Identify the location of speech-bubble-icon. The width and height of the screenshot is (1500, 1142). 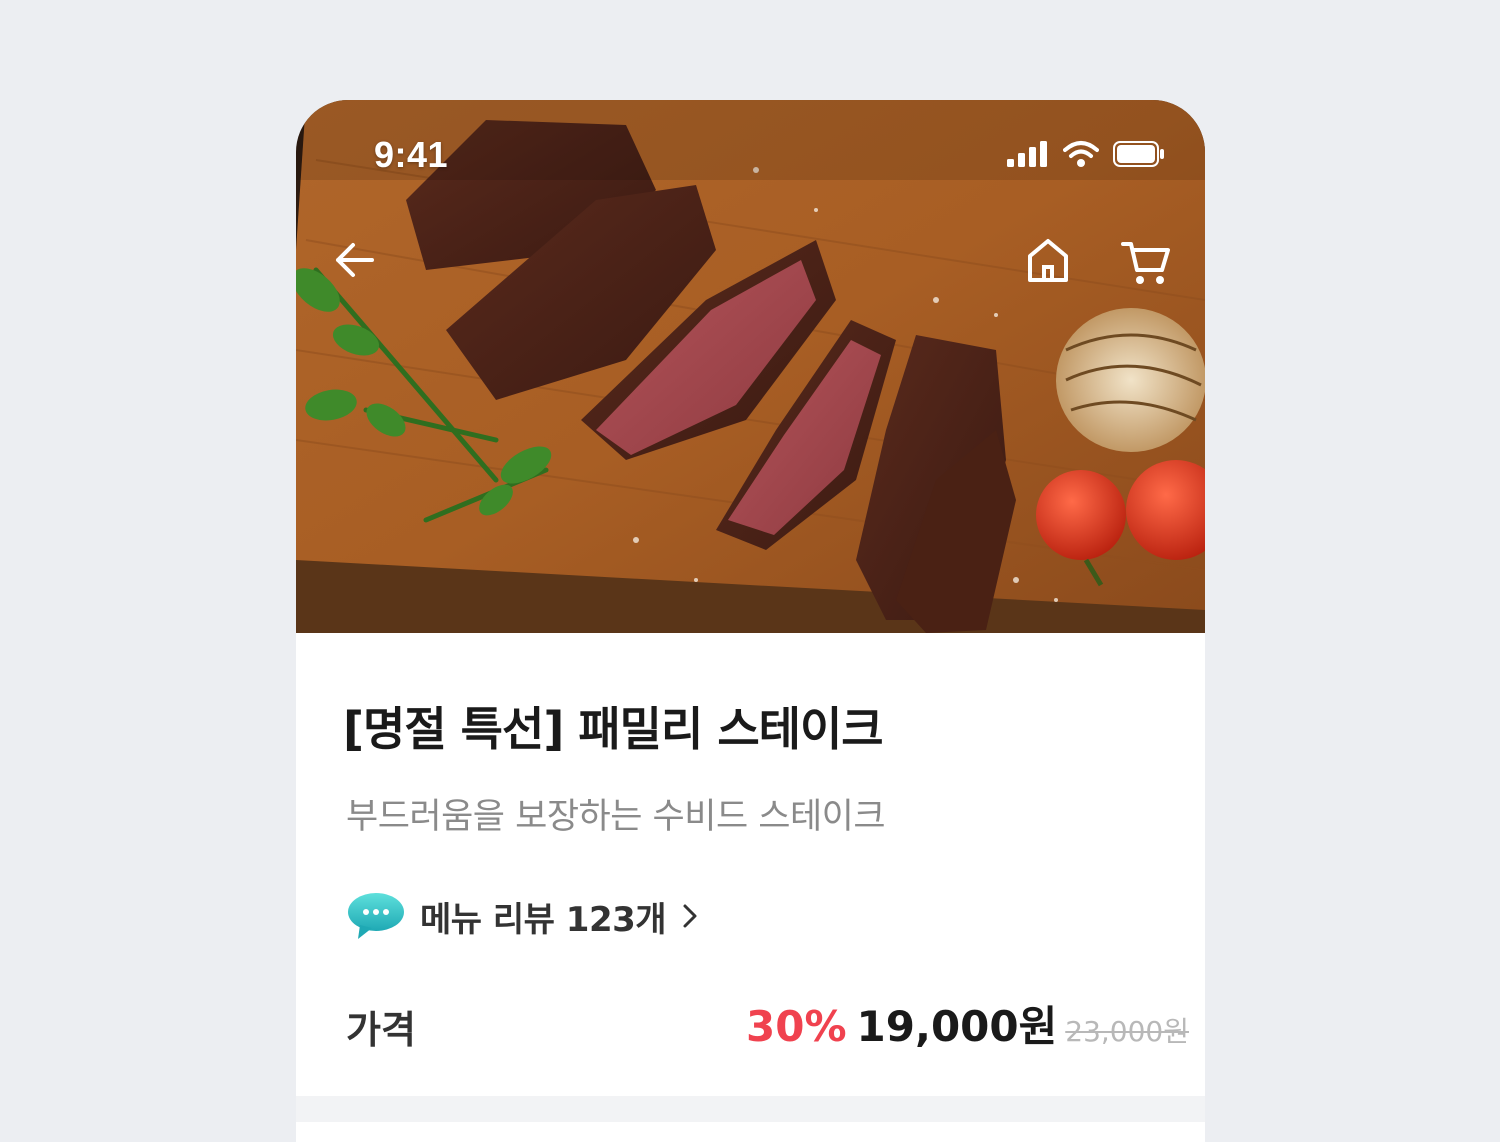
(376, 916).